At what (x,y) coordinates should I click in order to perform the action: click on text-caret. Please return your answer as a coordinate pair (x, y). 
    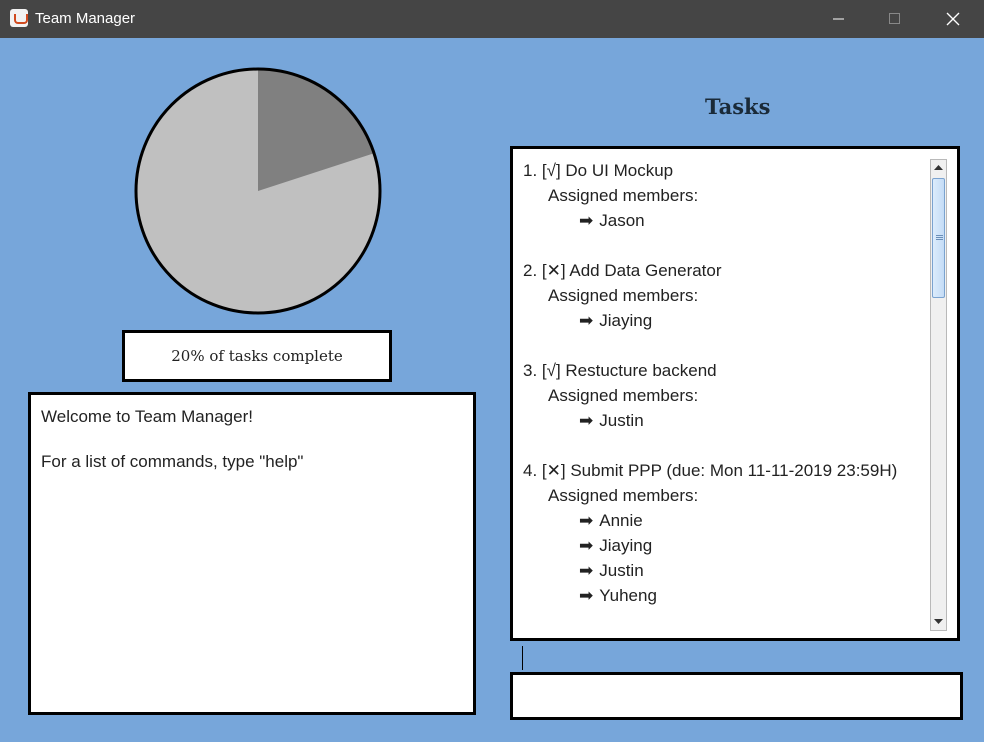
    Looking at the image, I should click on (522, 658).